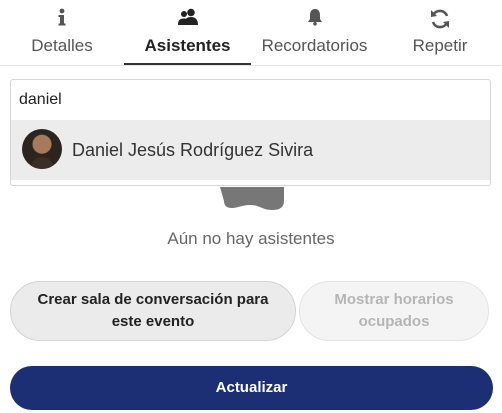  What do you see at coordinates (251, 238) in the screenshot?
I see `empty-attendees-text: Aún no hay asistentes` at bounding box center [251, 238].